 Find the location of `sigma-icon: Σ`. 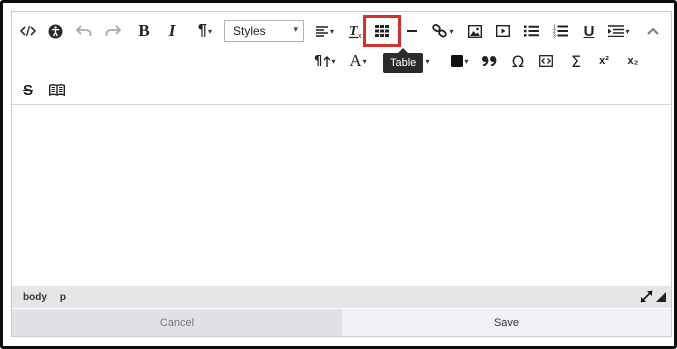

sigma-icon: Σ is located at coordinates (576, 61).